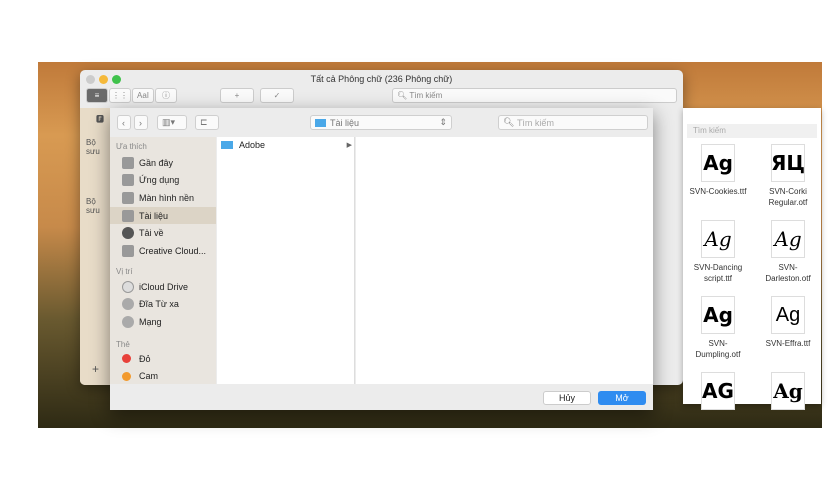 This screenshot has width=840, height=500. What do you see at coordinates (151, 233) in the screenshot?
I see `sidebar-item-label: Tải về` at bounding box center [151, 233].